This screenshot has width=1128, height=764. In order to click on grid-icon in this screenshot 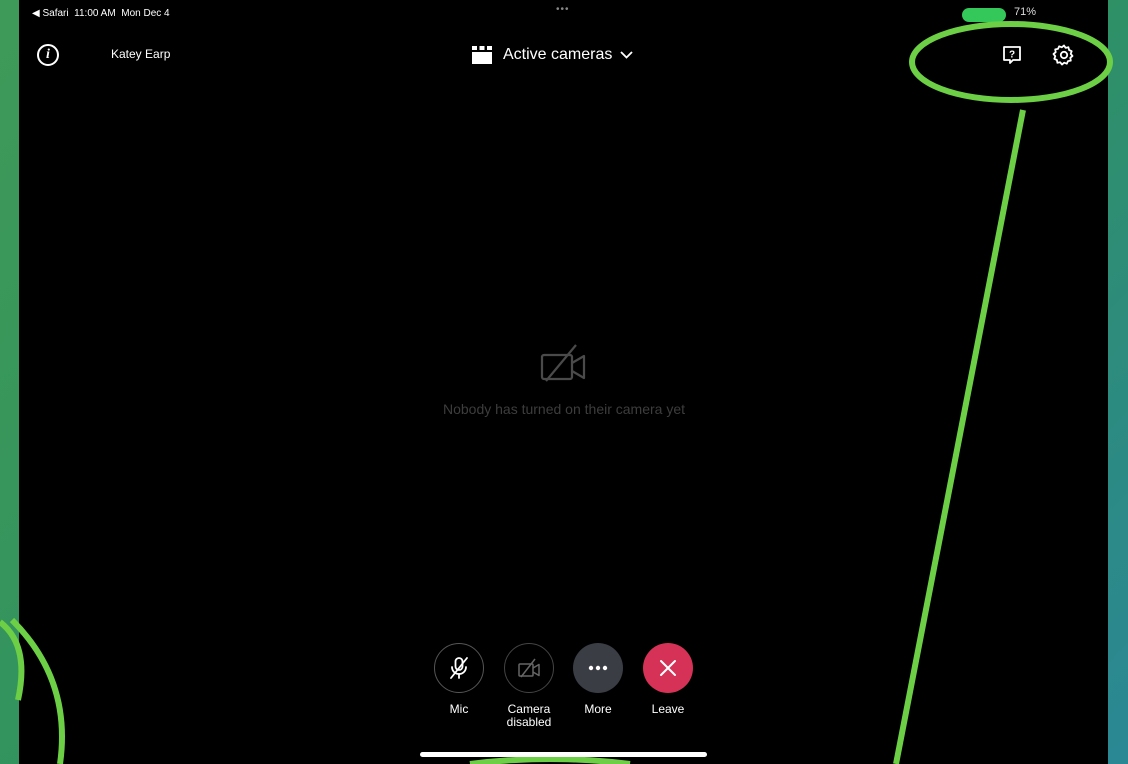, I will do `click(482, 55)`.